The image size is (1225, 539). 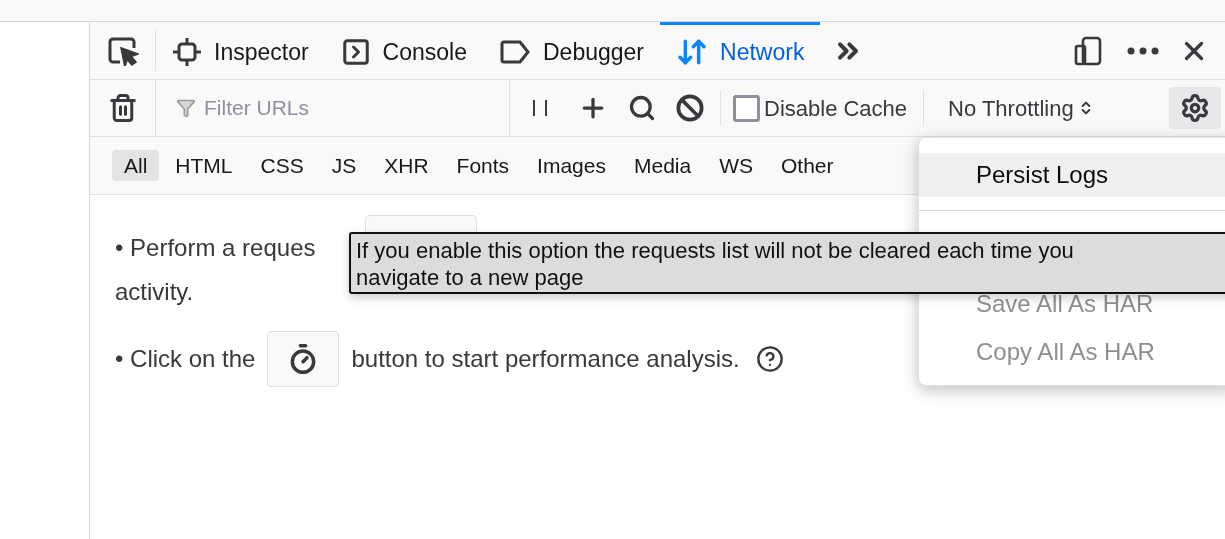 I want to click on type-filter-button: Other, so click(x=807, y=165).